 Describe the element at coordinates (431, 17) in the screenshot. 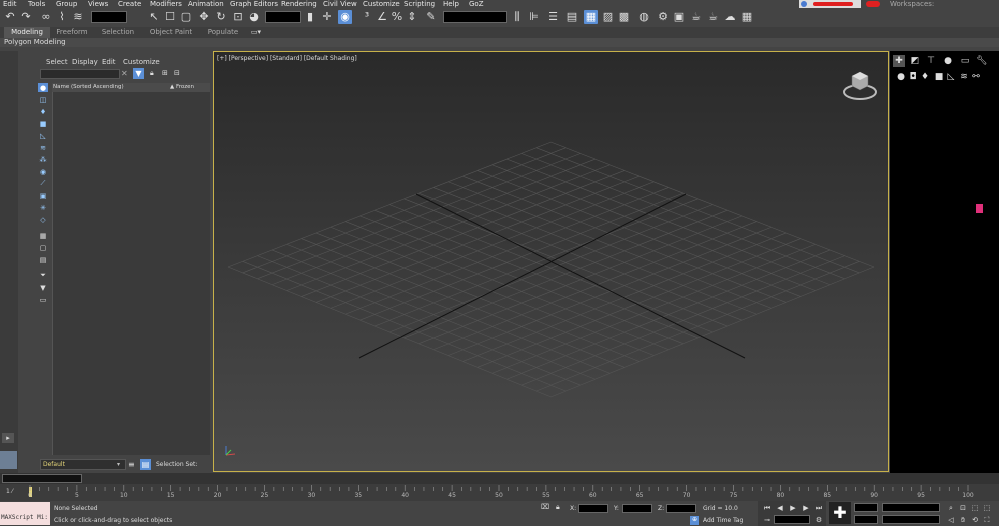

I see `edit-named-sets-icon: ✎` at that location.